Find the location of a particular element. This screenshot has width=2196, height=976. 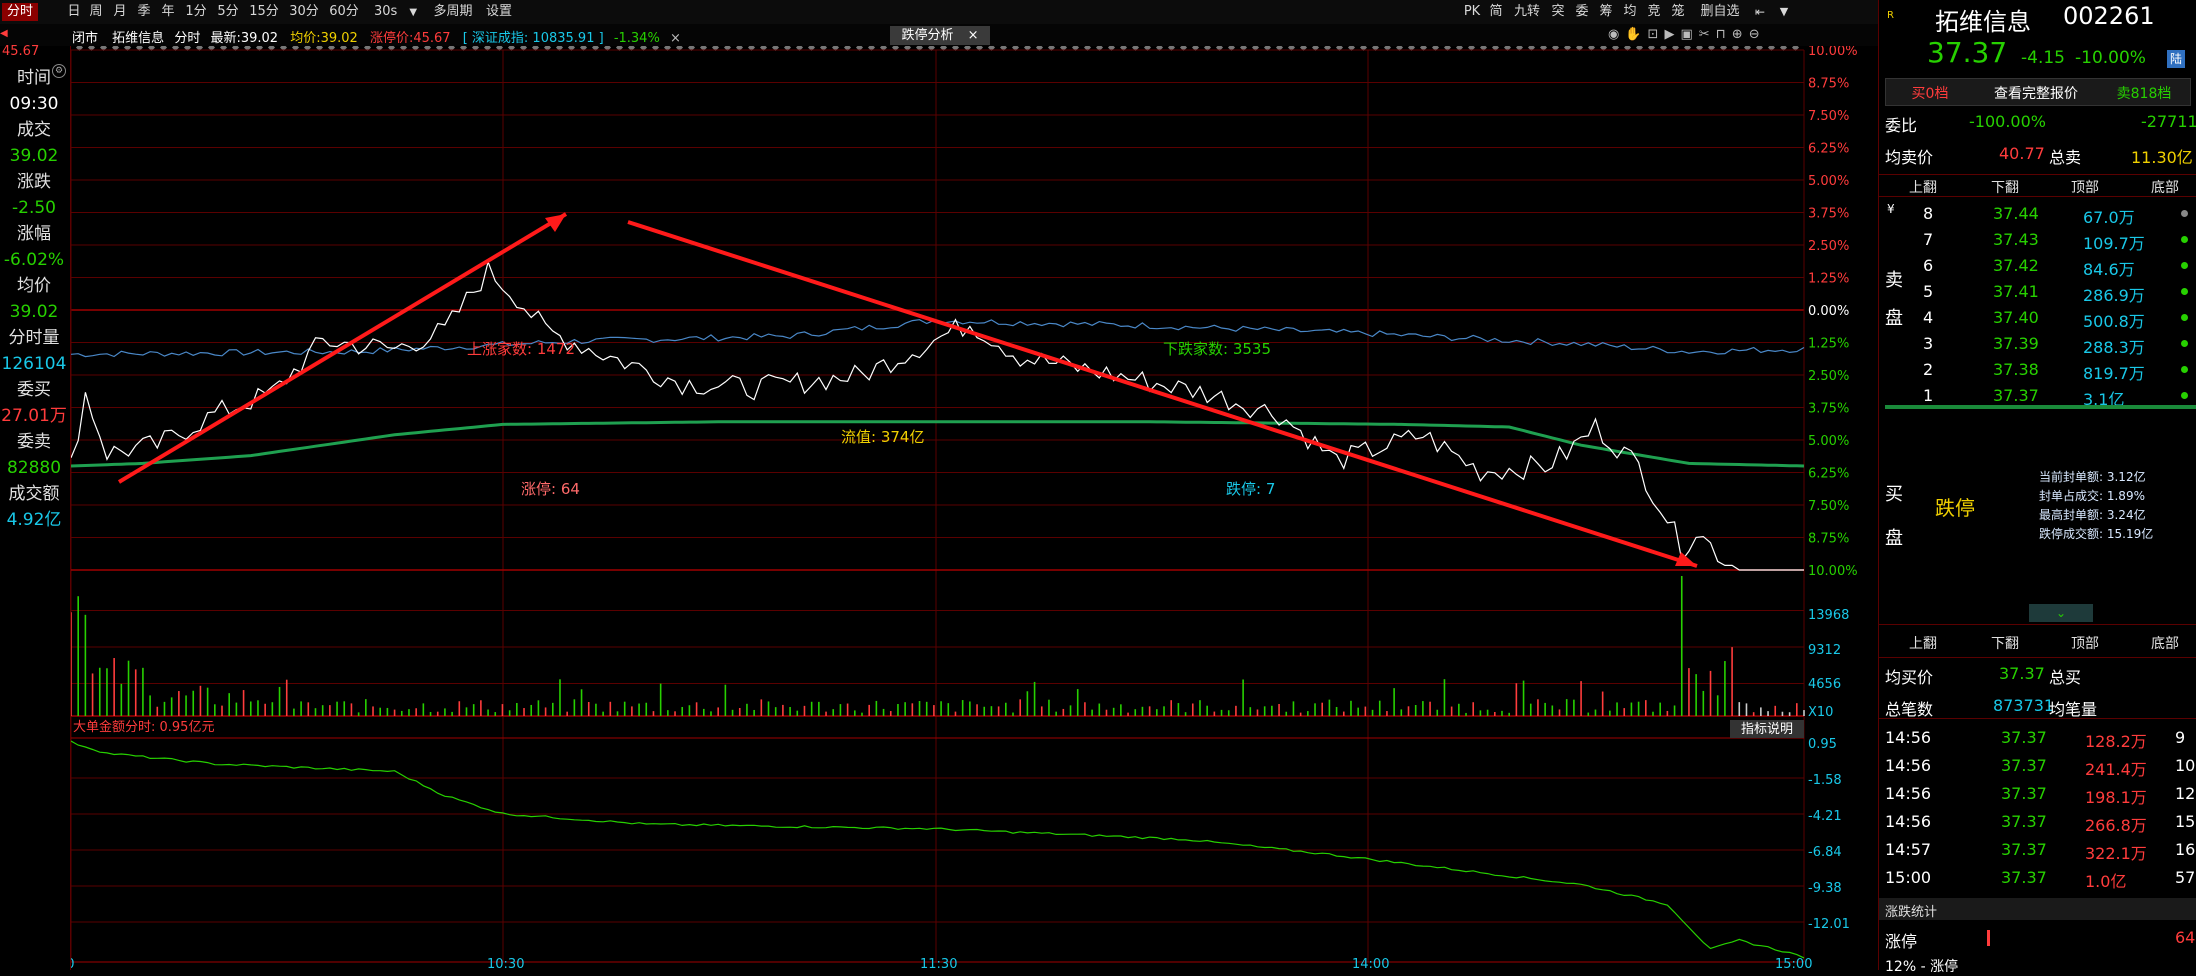

pct-axis-label: 10.00% is located at coordinates (1833, 571).